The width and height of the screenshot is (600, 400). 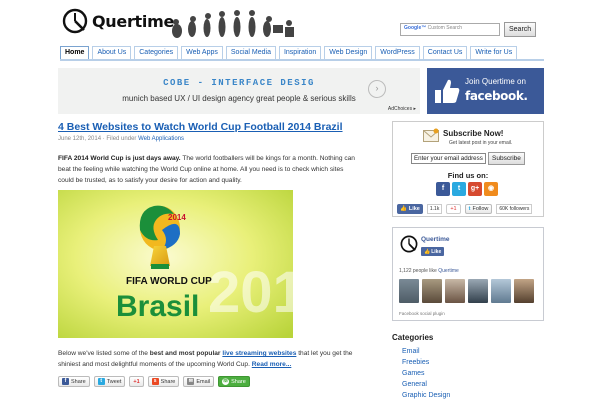 What do you see at coordinates (445, 52) in the screenshot?
I see `nav-item-contact-us: Contact Us` at bounding box center [445, 52].